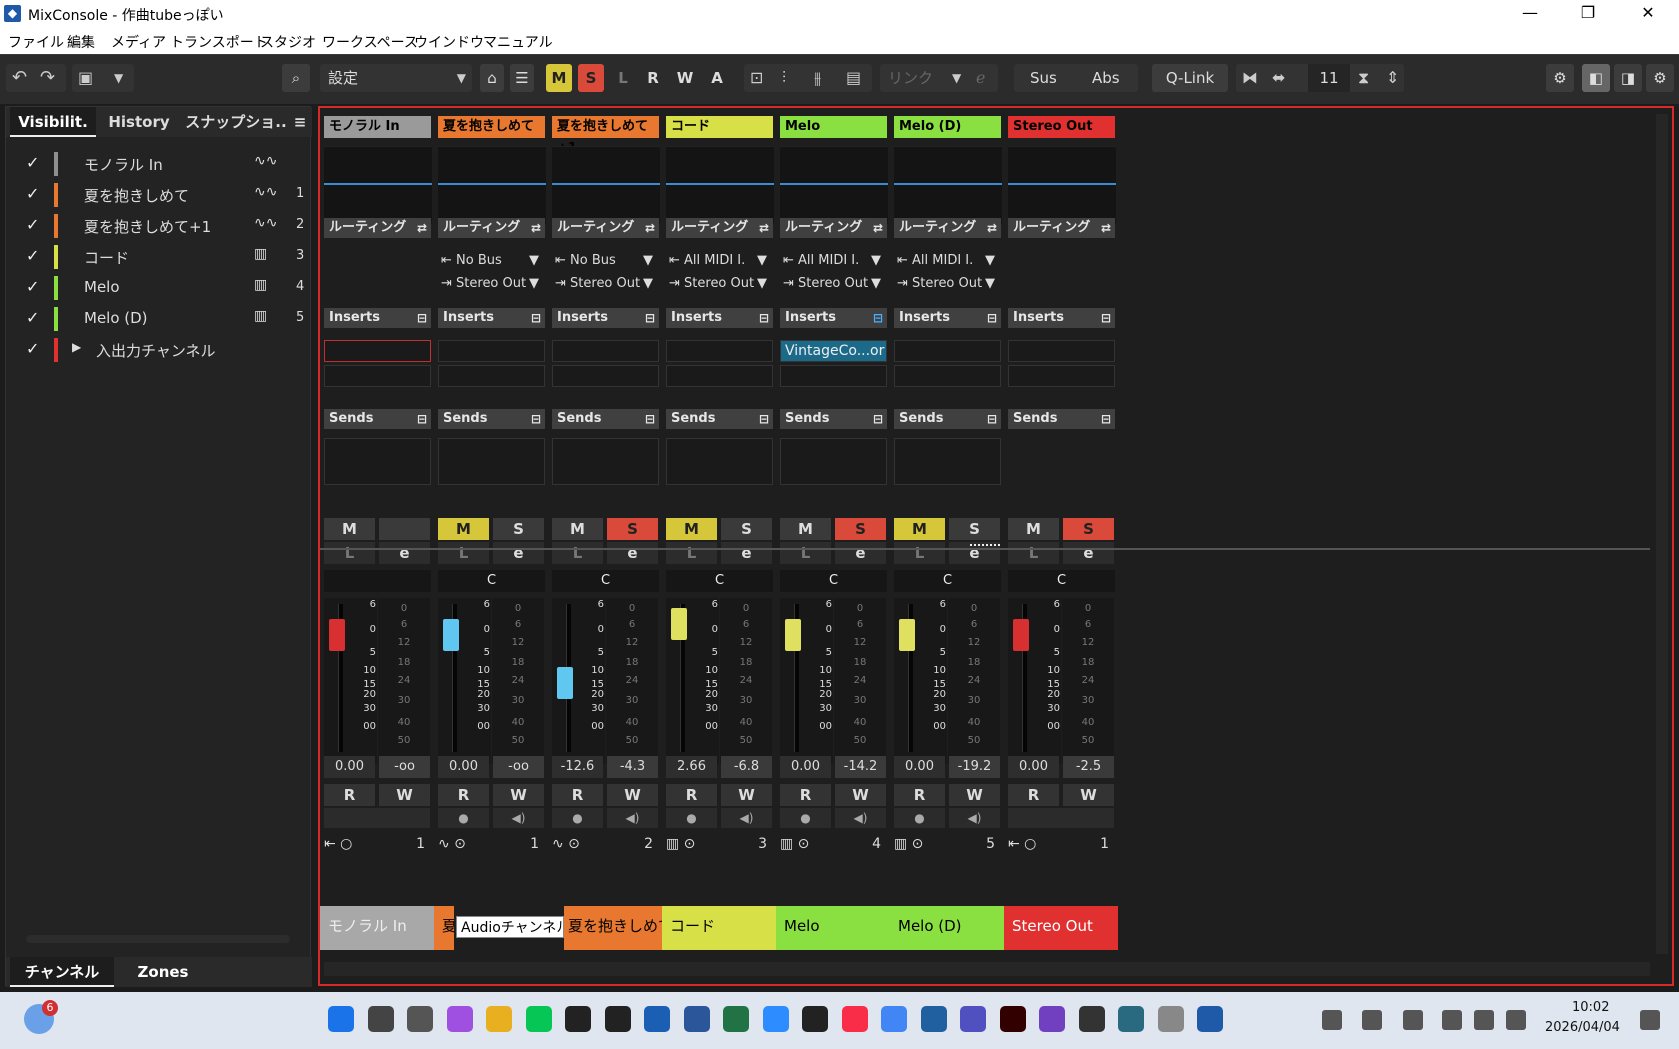  What do you see at coordinates (492, 78) in the screenshot?
I see `home-icon: ⌂` at bounding box center [492, 78].